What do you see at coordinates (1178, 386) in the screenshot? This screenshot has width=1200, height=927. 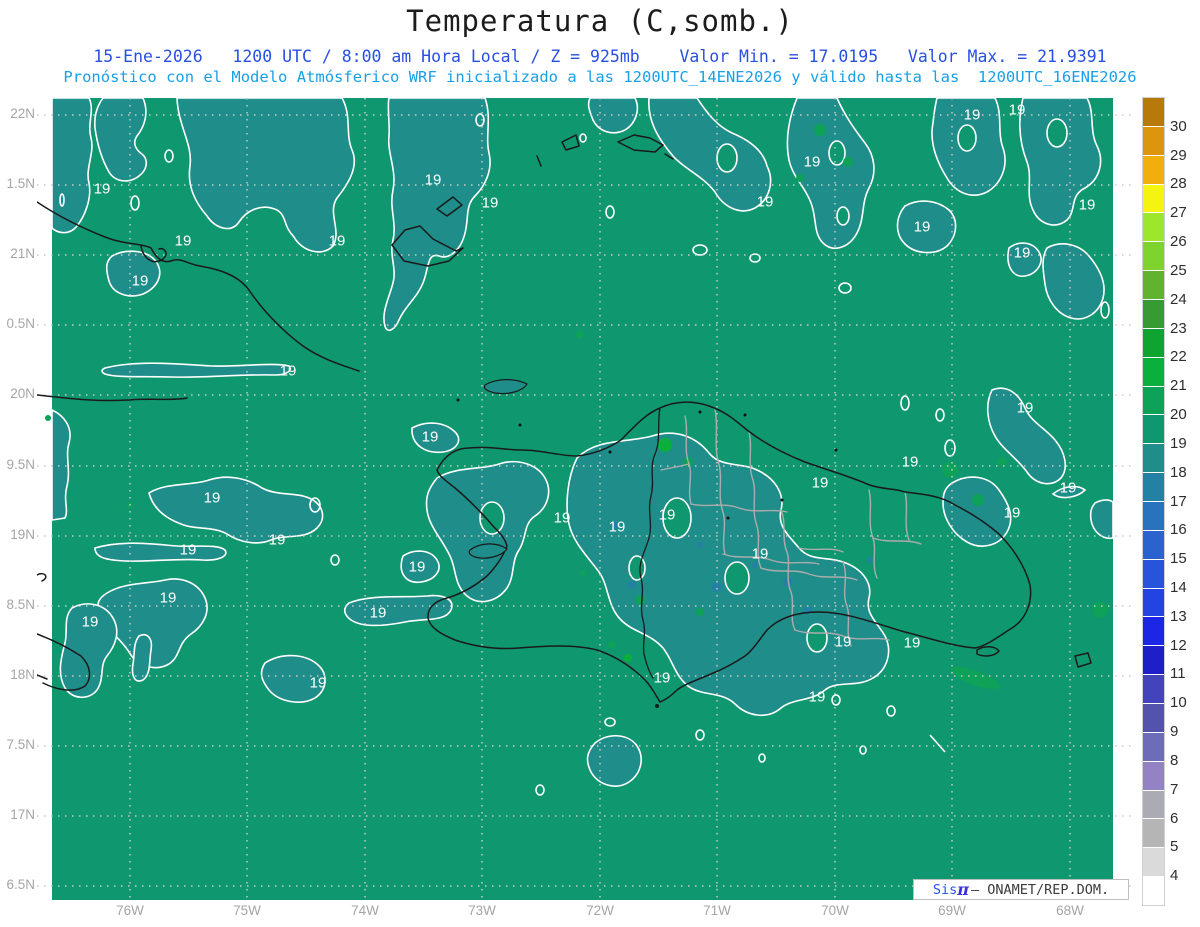 I see `colorbar-tick-label: 21` at bounding box center [1178, 386].